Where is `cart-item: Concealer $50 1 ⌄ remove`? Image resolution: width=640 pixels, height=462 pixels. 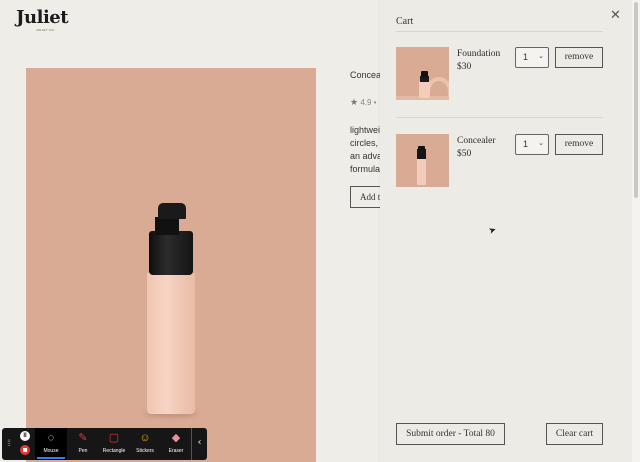
cart-item: Concealer $50 1 ⌄ remove is located at coordinates (499, 162).